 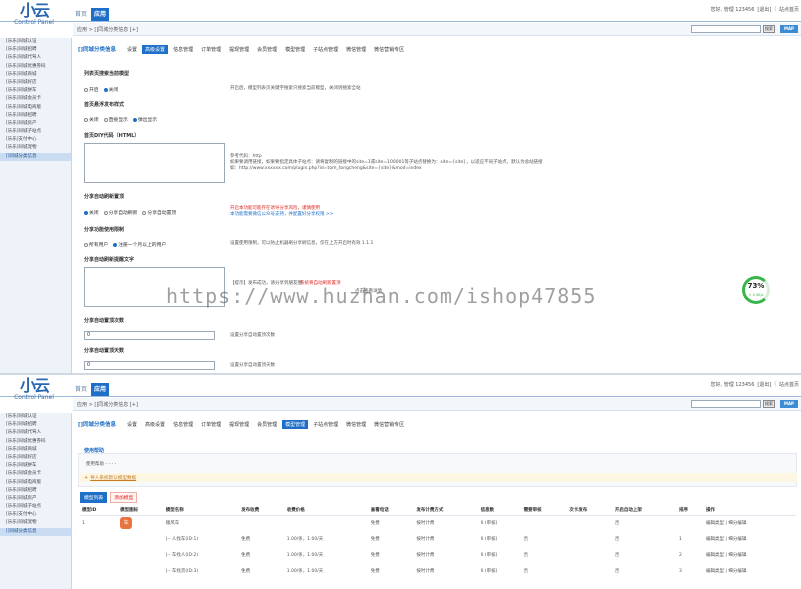 What do you see at coordinates (115, 119) in the screenshot?
I see `radio-float-direct: 直接显示` at bounding box center [115, 119].